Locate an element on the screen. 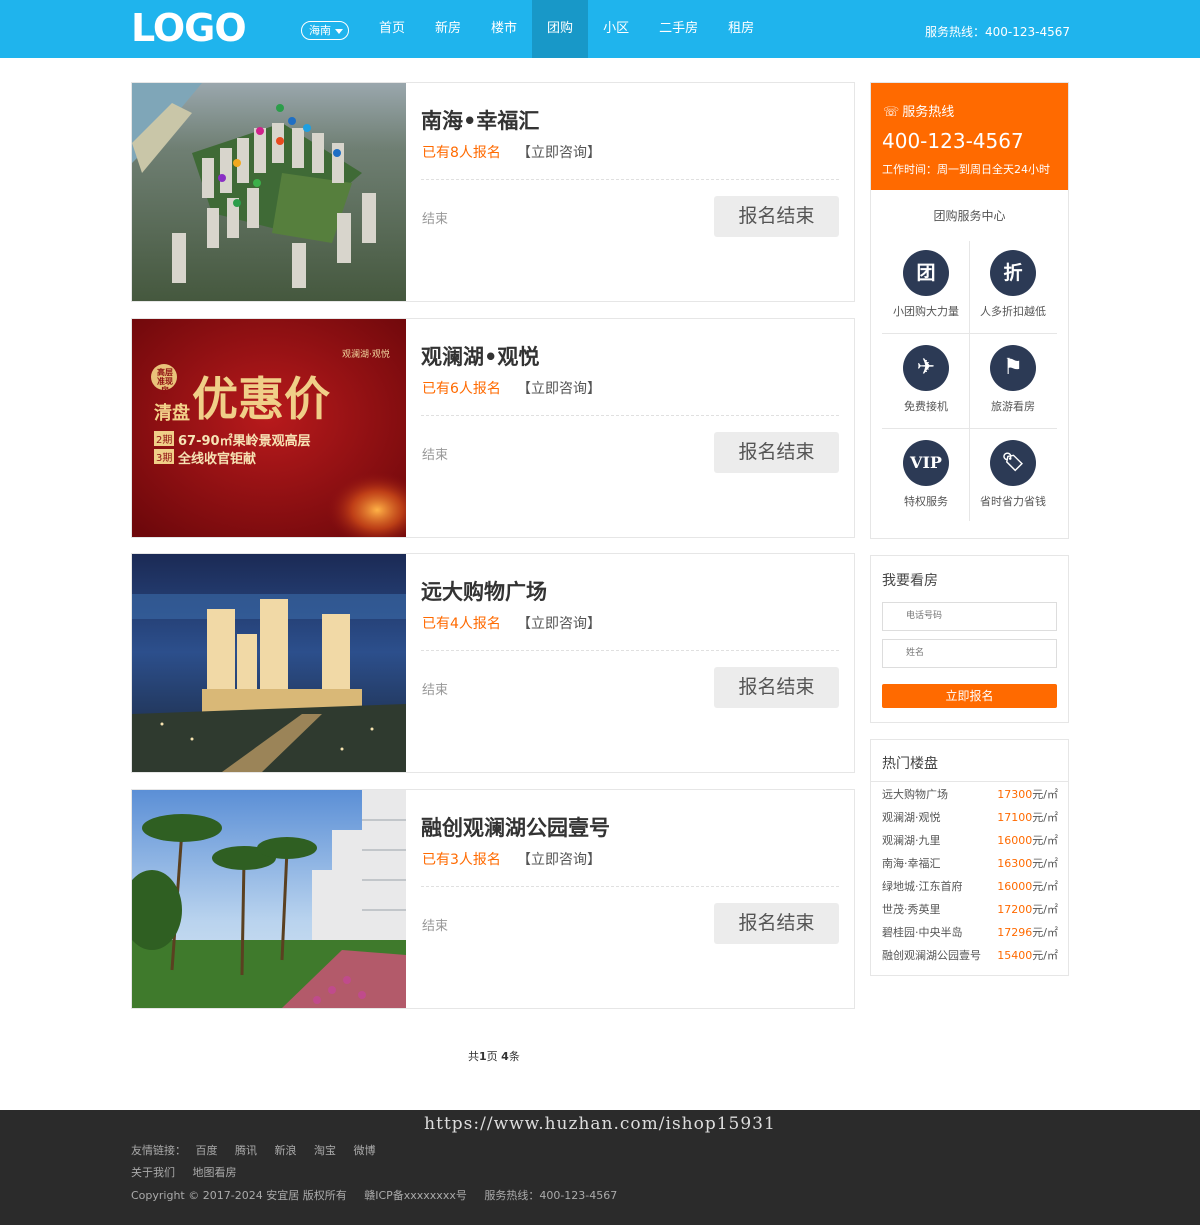 Image resolution: width=1200 pixels, height=1225 pixels. signup-count: 已有4人报名 is located at coordinates (461, 624).